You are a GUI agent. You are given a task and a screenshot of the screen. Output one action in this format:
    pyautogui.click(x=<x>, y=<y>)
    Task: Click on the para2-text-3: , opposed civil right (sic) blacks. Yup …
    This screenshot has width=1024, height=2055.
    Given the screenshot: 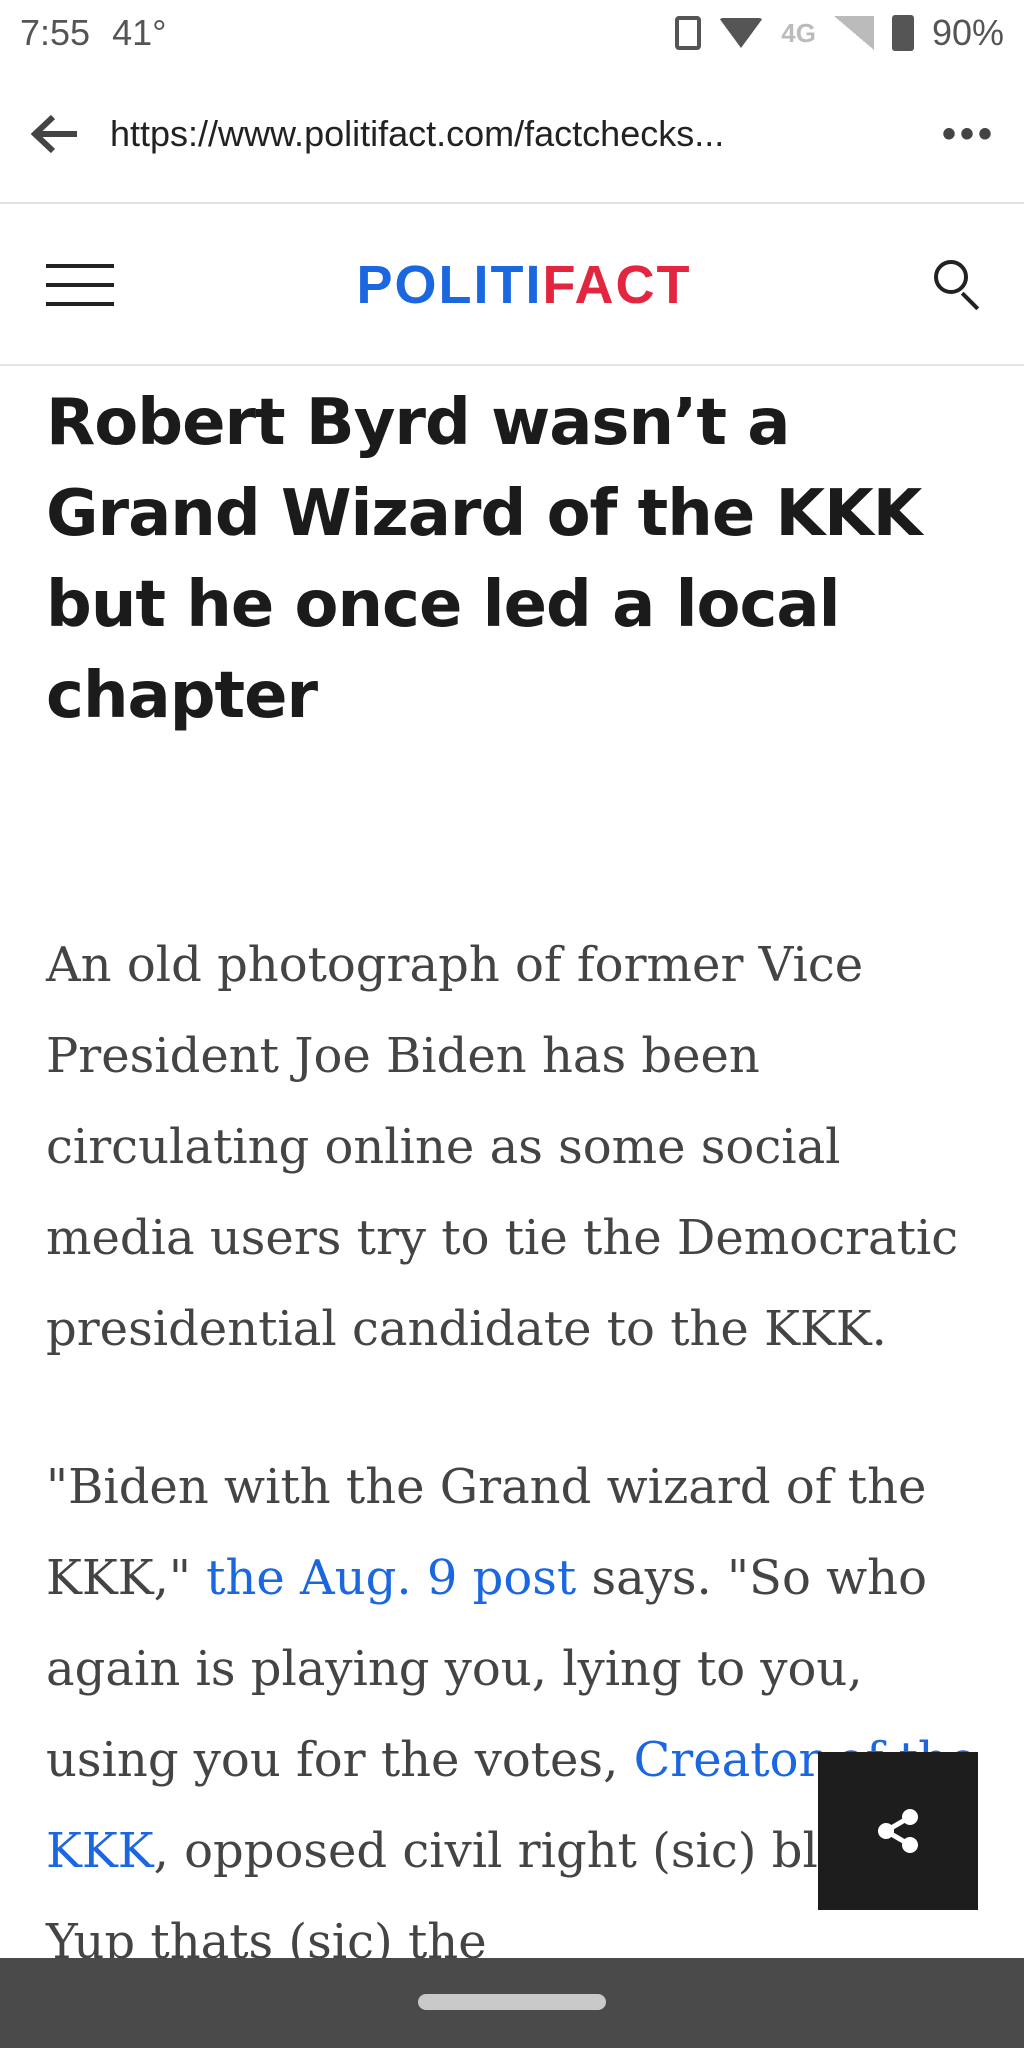 What is the action you would take?
    pyautogui.click(x=494, y=1896)
    